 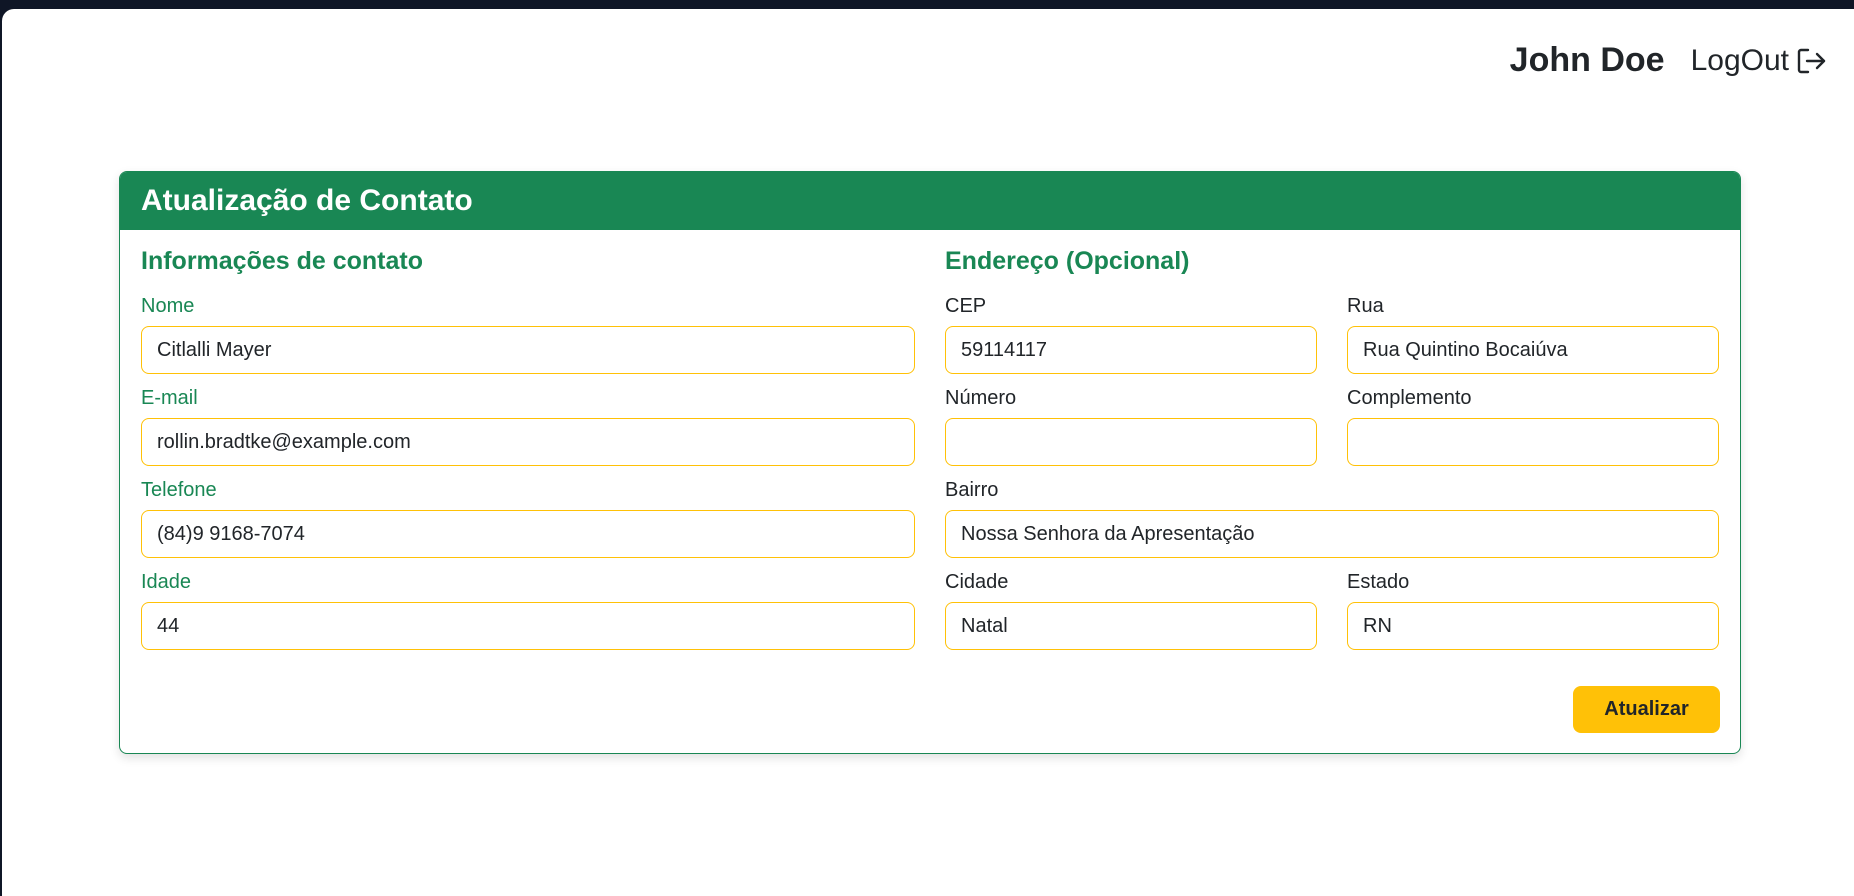 I want to click on card-title: Atualização de Contato, so click(x=307, y=200).